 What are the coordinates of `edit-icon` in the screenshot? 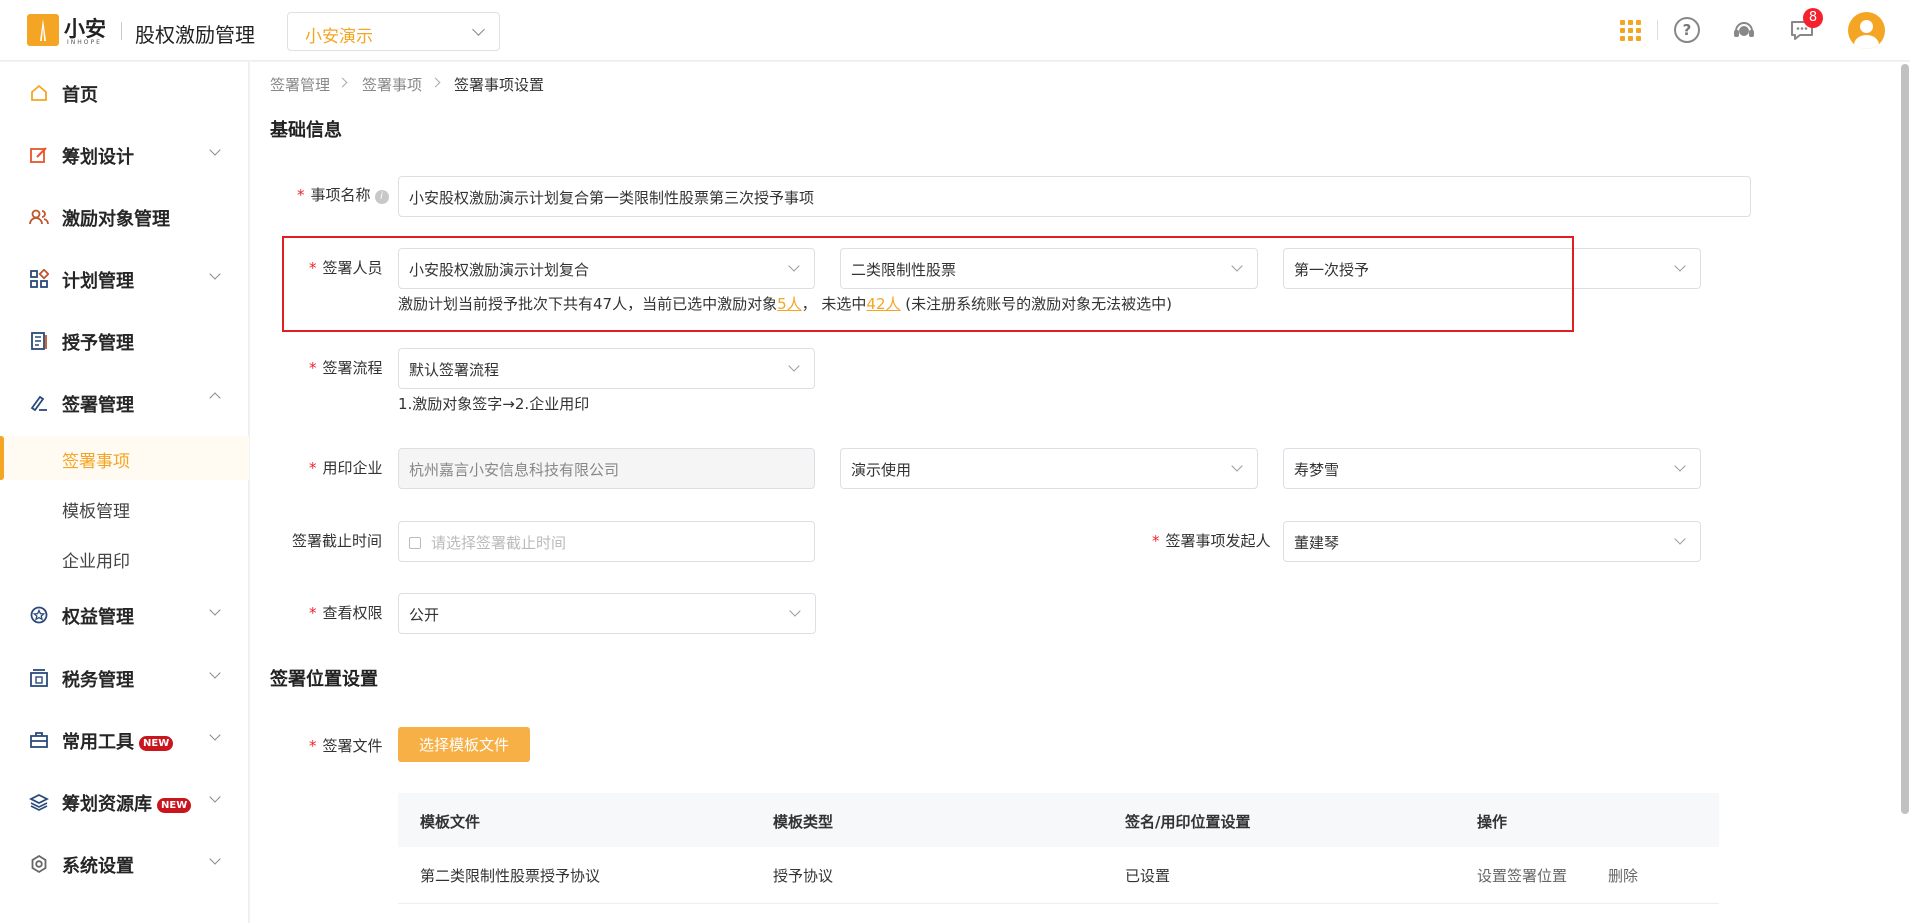 It's located at (38, 155).